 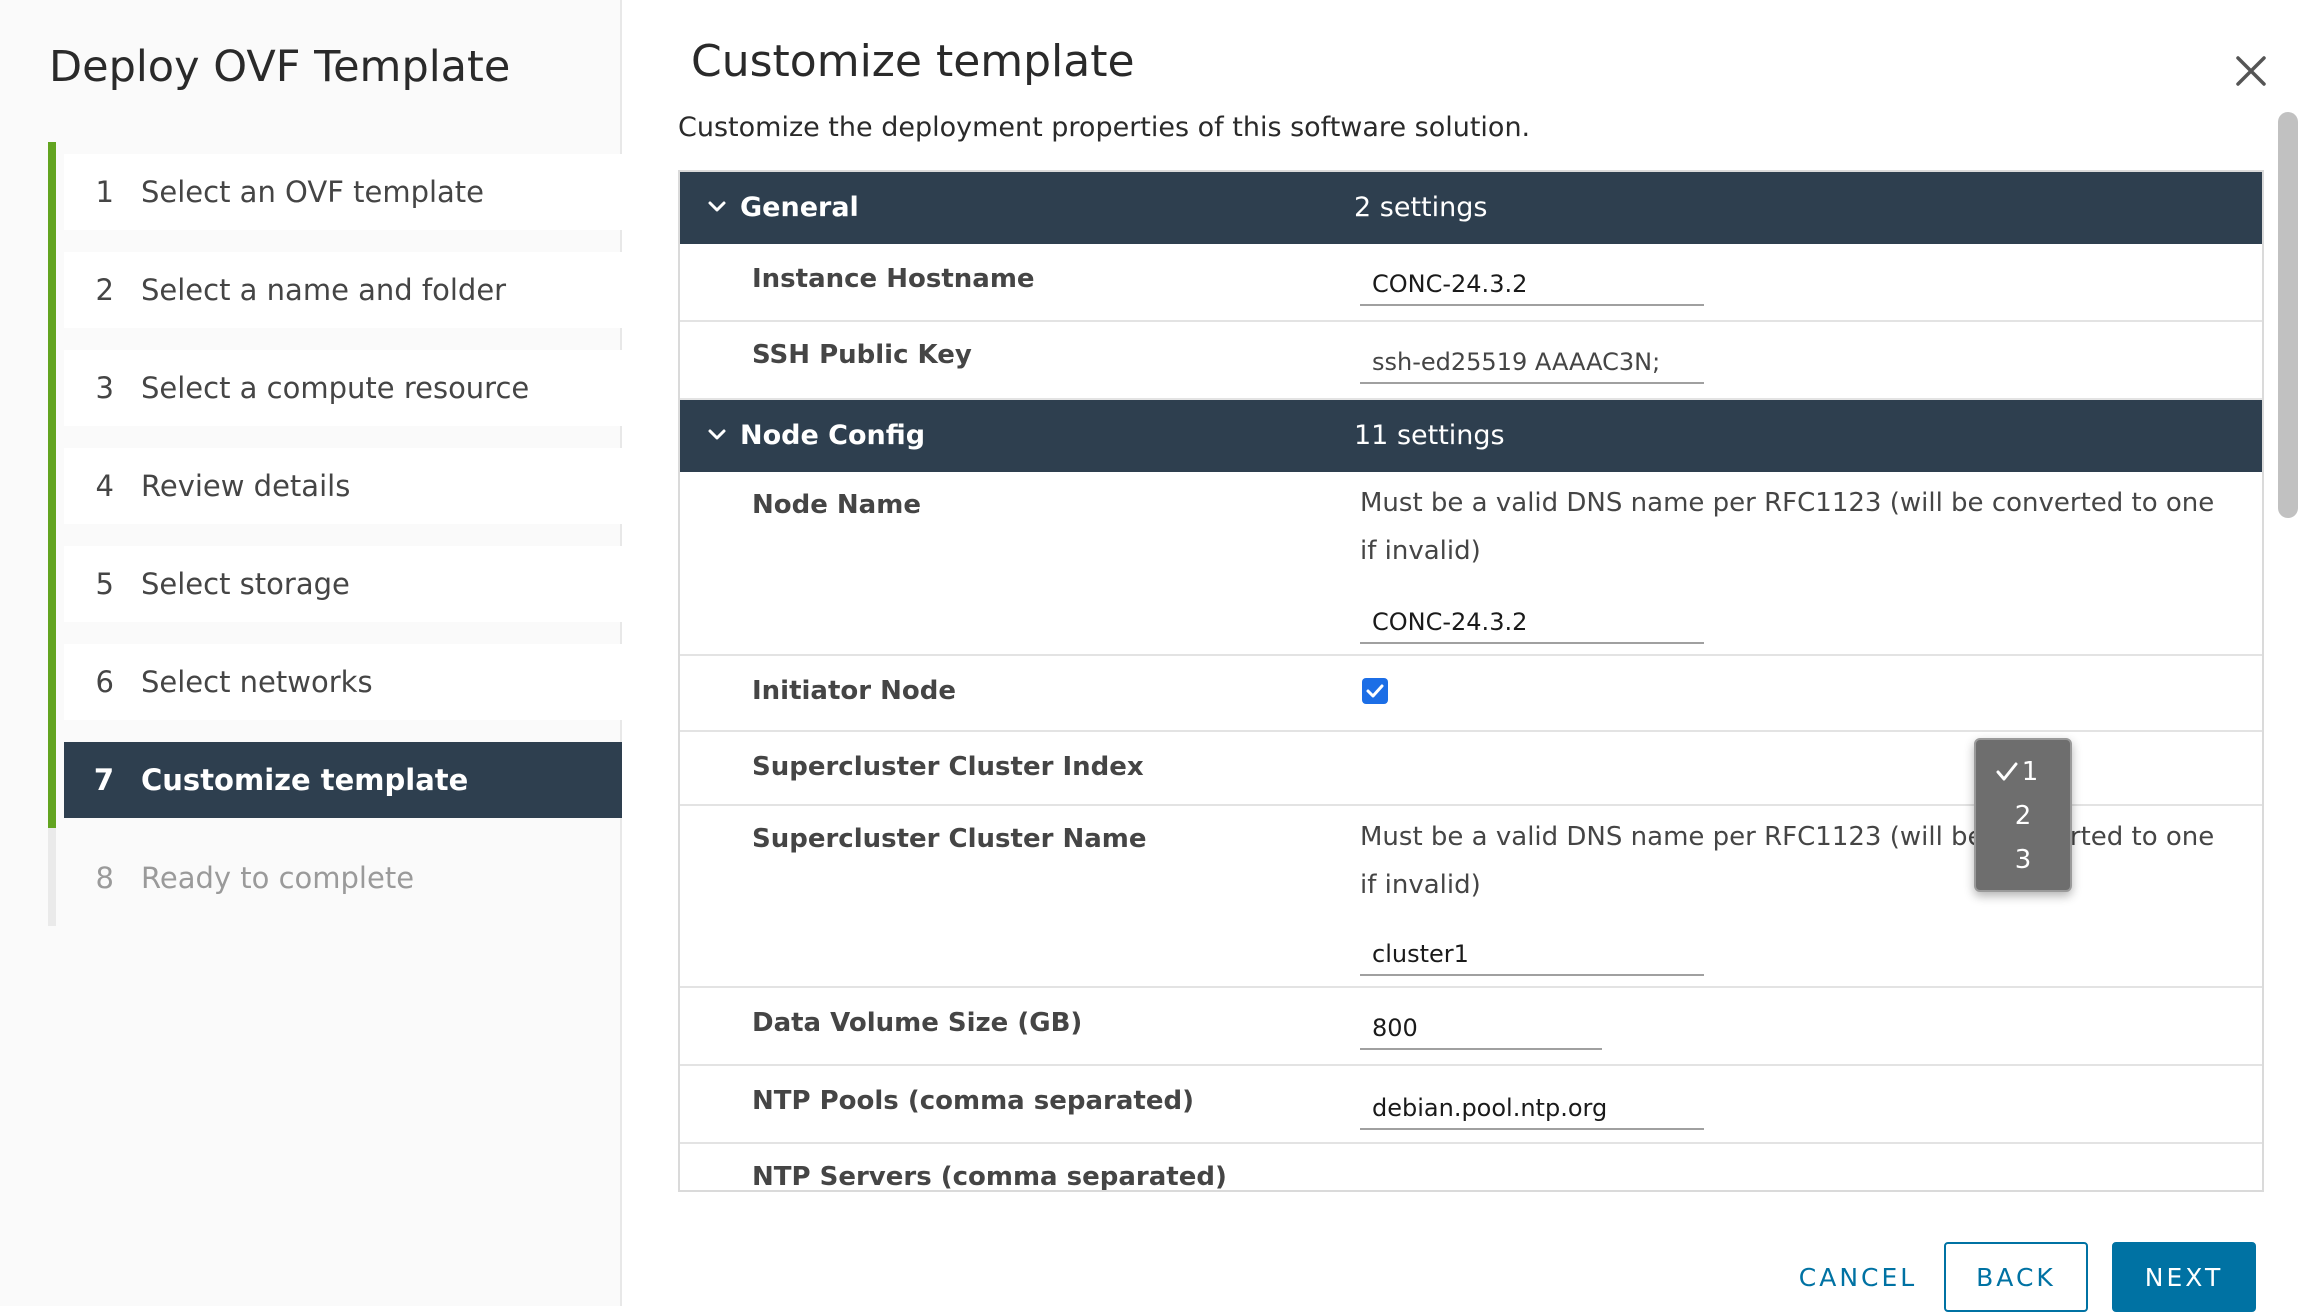 What do you see at coordinates (104, 388) in the screenshot?
I see `step-number: 3` at bounding box center [104, 388].